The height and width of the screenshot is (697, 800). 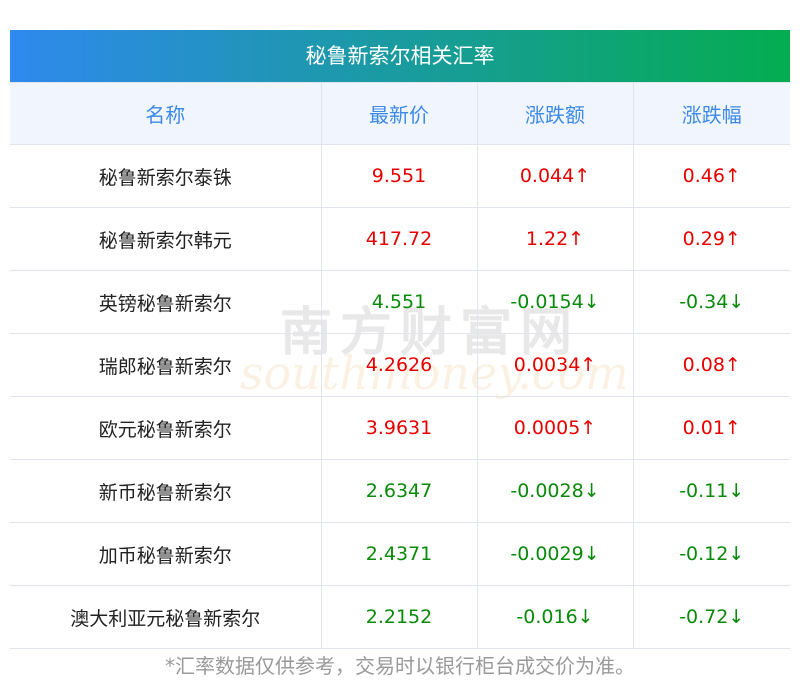 What do you see at coordinates (711, 617) in the screenshot?
I see `pct-cell: -0.72↓` at bounding box center [711, 617].